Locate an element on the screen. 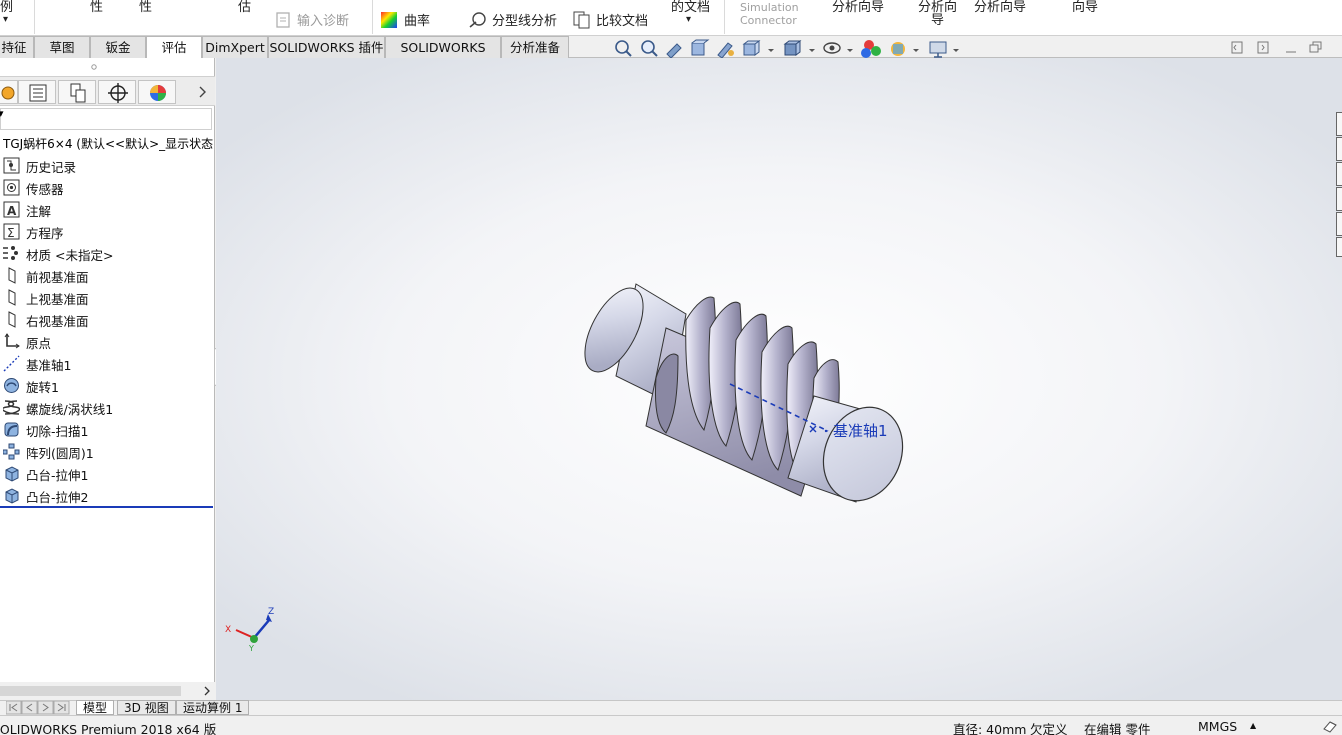 The width and height of the screenshot is (1342, 735). status-corner-icon is located at coordinates (1330, 726).